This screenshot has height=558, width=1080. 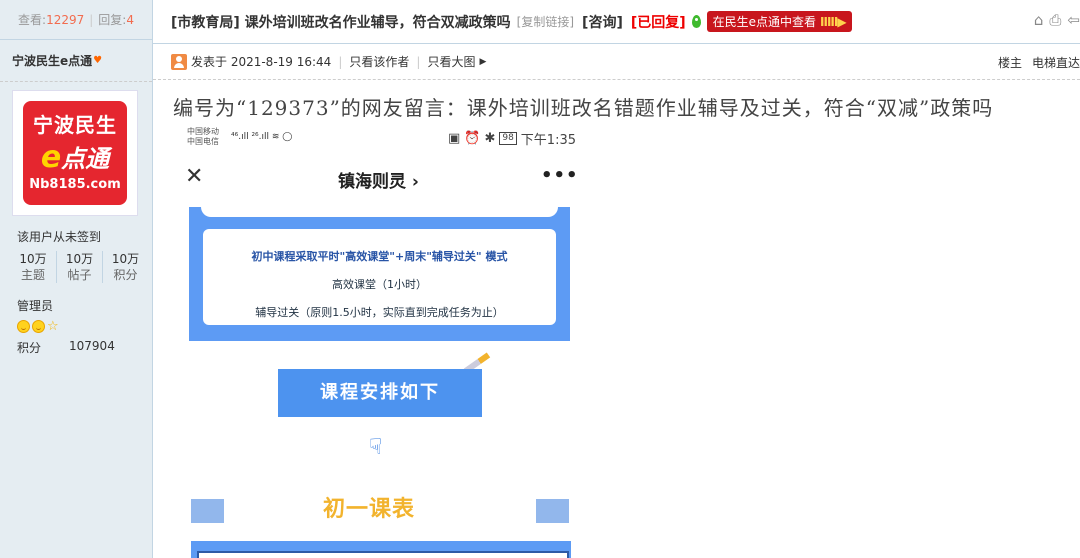 What do you see at coordinates (483, 61) in the screenshot?
I see `triangle-right-icon: ▶` at bounding box center [483, 61].